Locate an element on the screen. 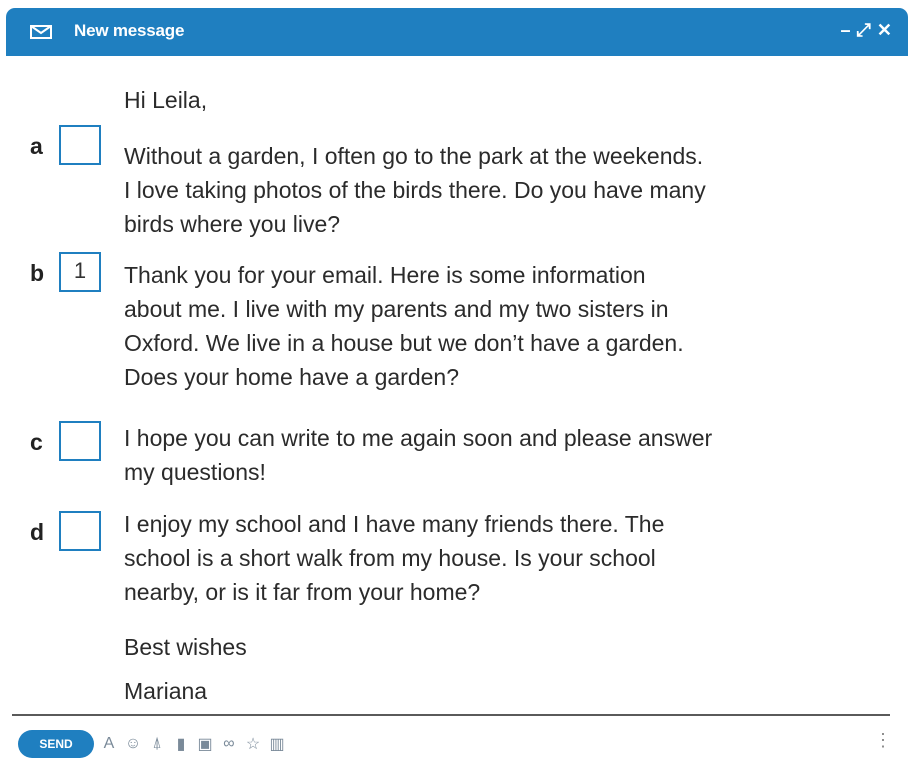 This screenshot has height=769, width=914. signature: Mariana is located at coordinates (166, 691).